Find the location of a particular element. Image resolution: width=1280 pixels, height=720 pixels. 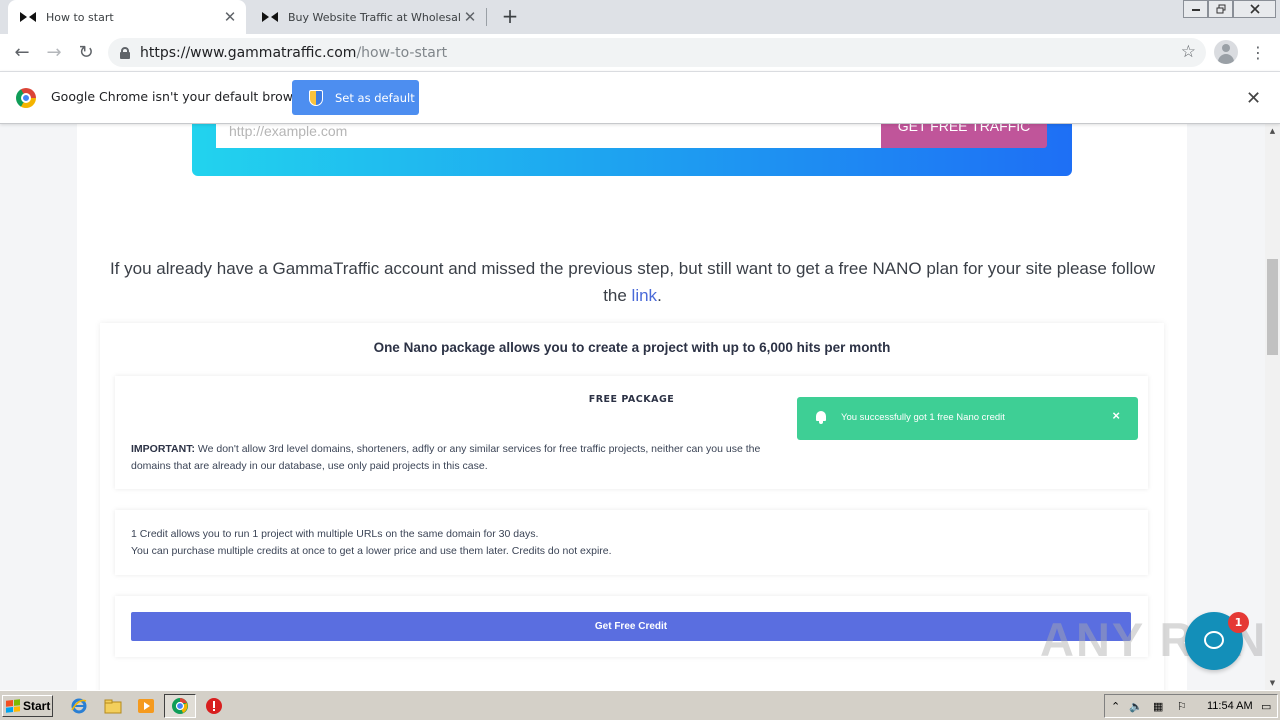

volume-icon: 🔈 is located at coordinates (1136, 706).